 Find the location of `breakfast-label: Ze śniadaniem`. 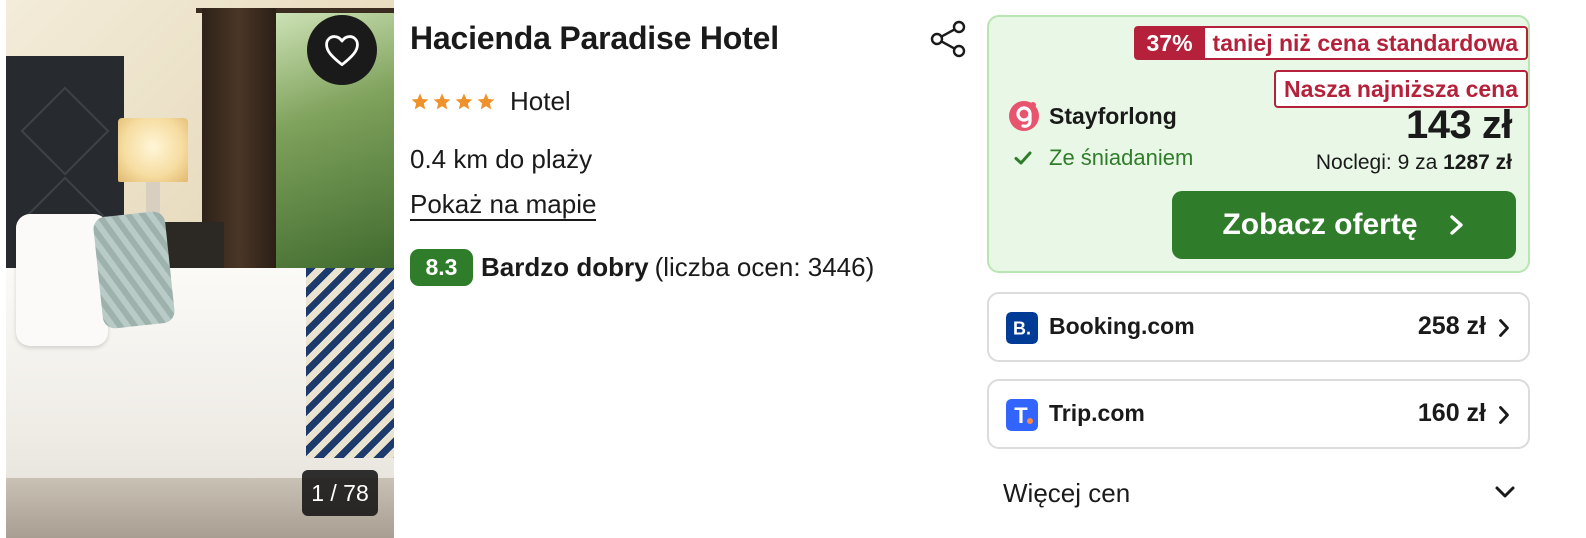

breakfast-label: Ze śniadaniem is located at coordinates (1121, 157).